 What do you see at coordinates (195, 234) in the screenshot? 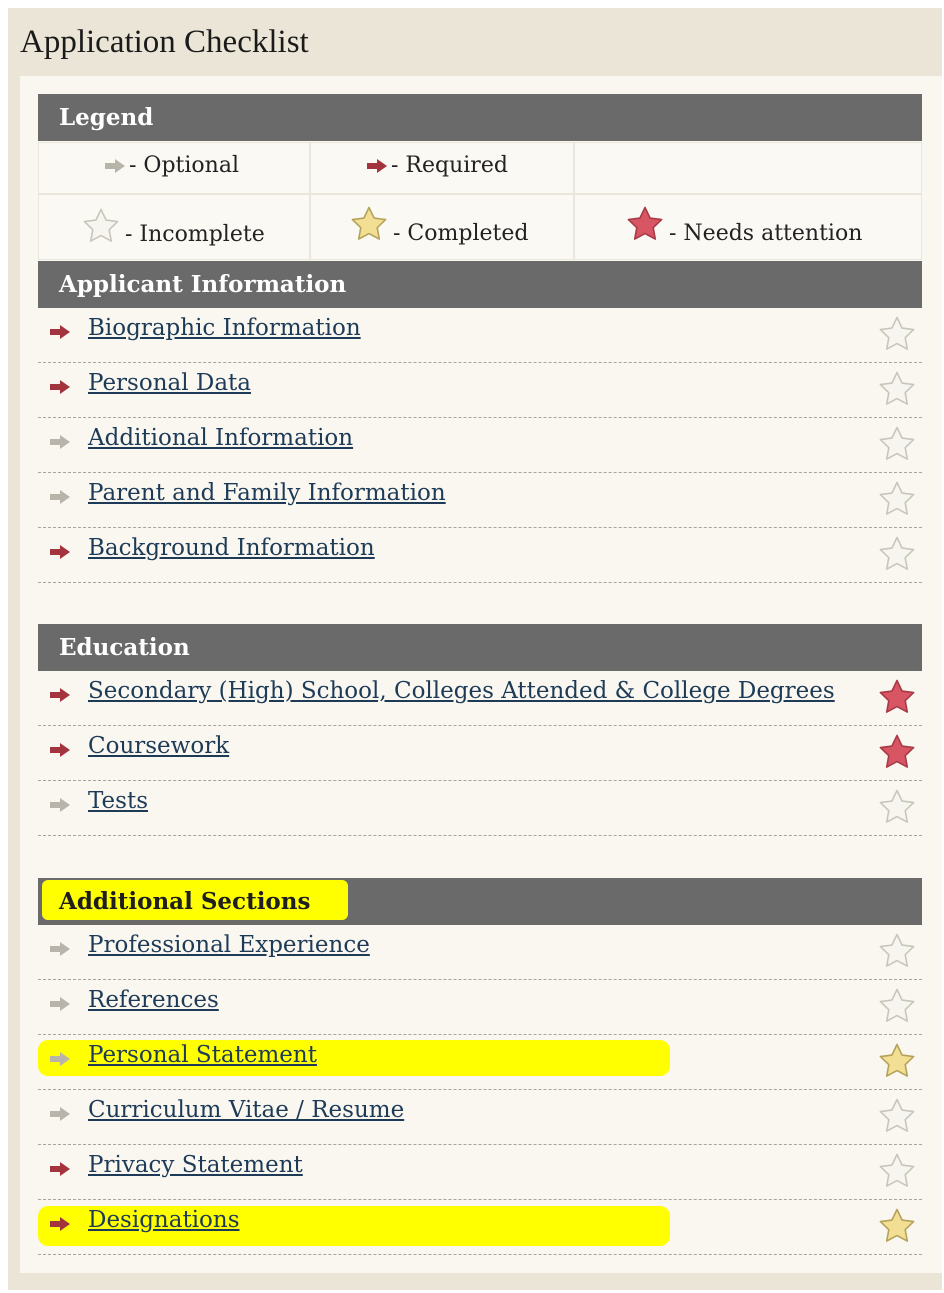
I see `legend-incomplete-label: - Incomplete` at bounding box center [195, 234].